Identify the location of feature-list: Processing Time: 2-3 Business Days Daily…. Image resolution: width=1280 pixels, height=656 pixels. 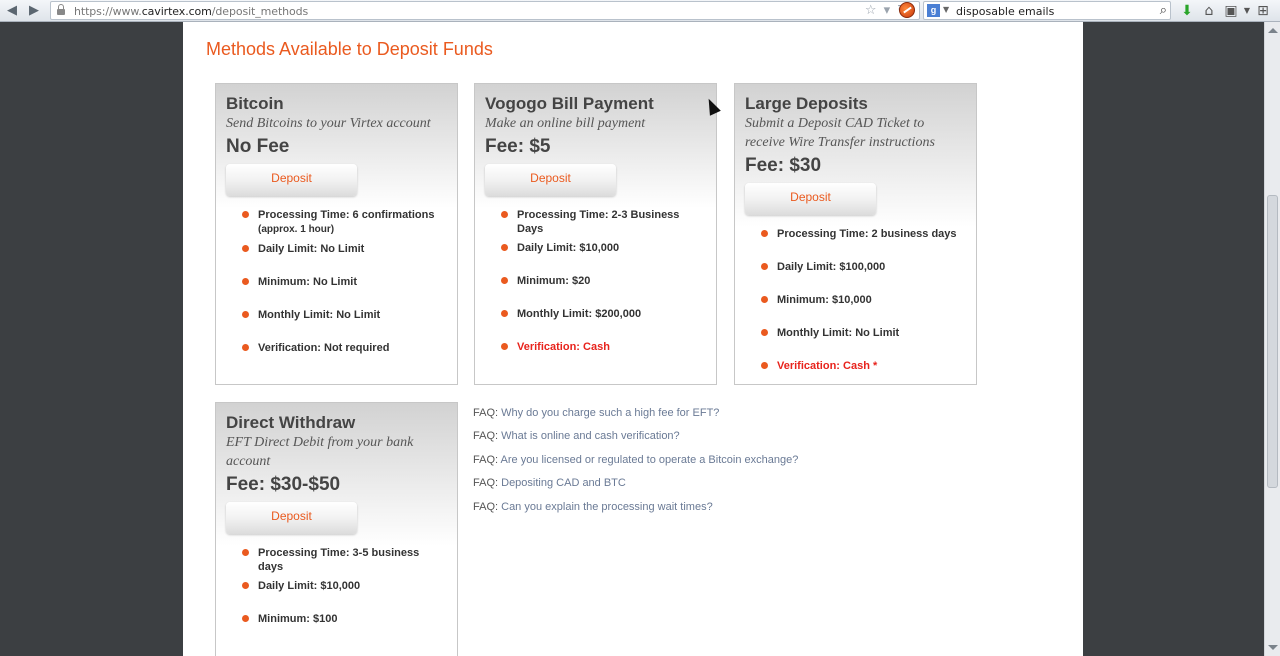
(595, 287).